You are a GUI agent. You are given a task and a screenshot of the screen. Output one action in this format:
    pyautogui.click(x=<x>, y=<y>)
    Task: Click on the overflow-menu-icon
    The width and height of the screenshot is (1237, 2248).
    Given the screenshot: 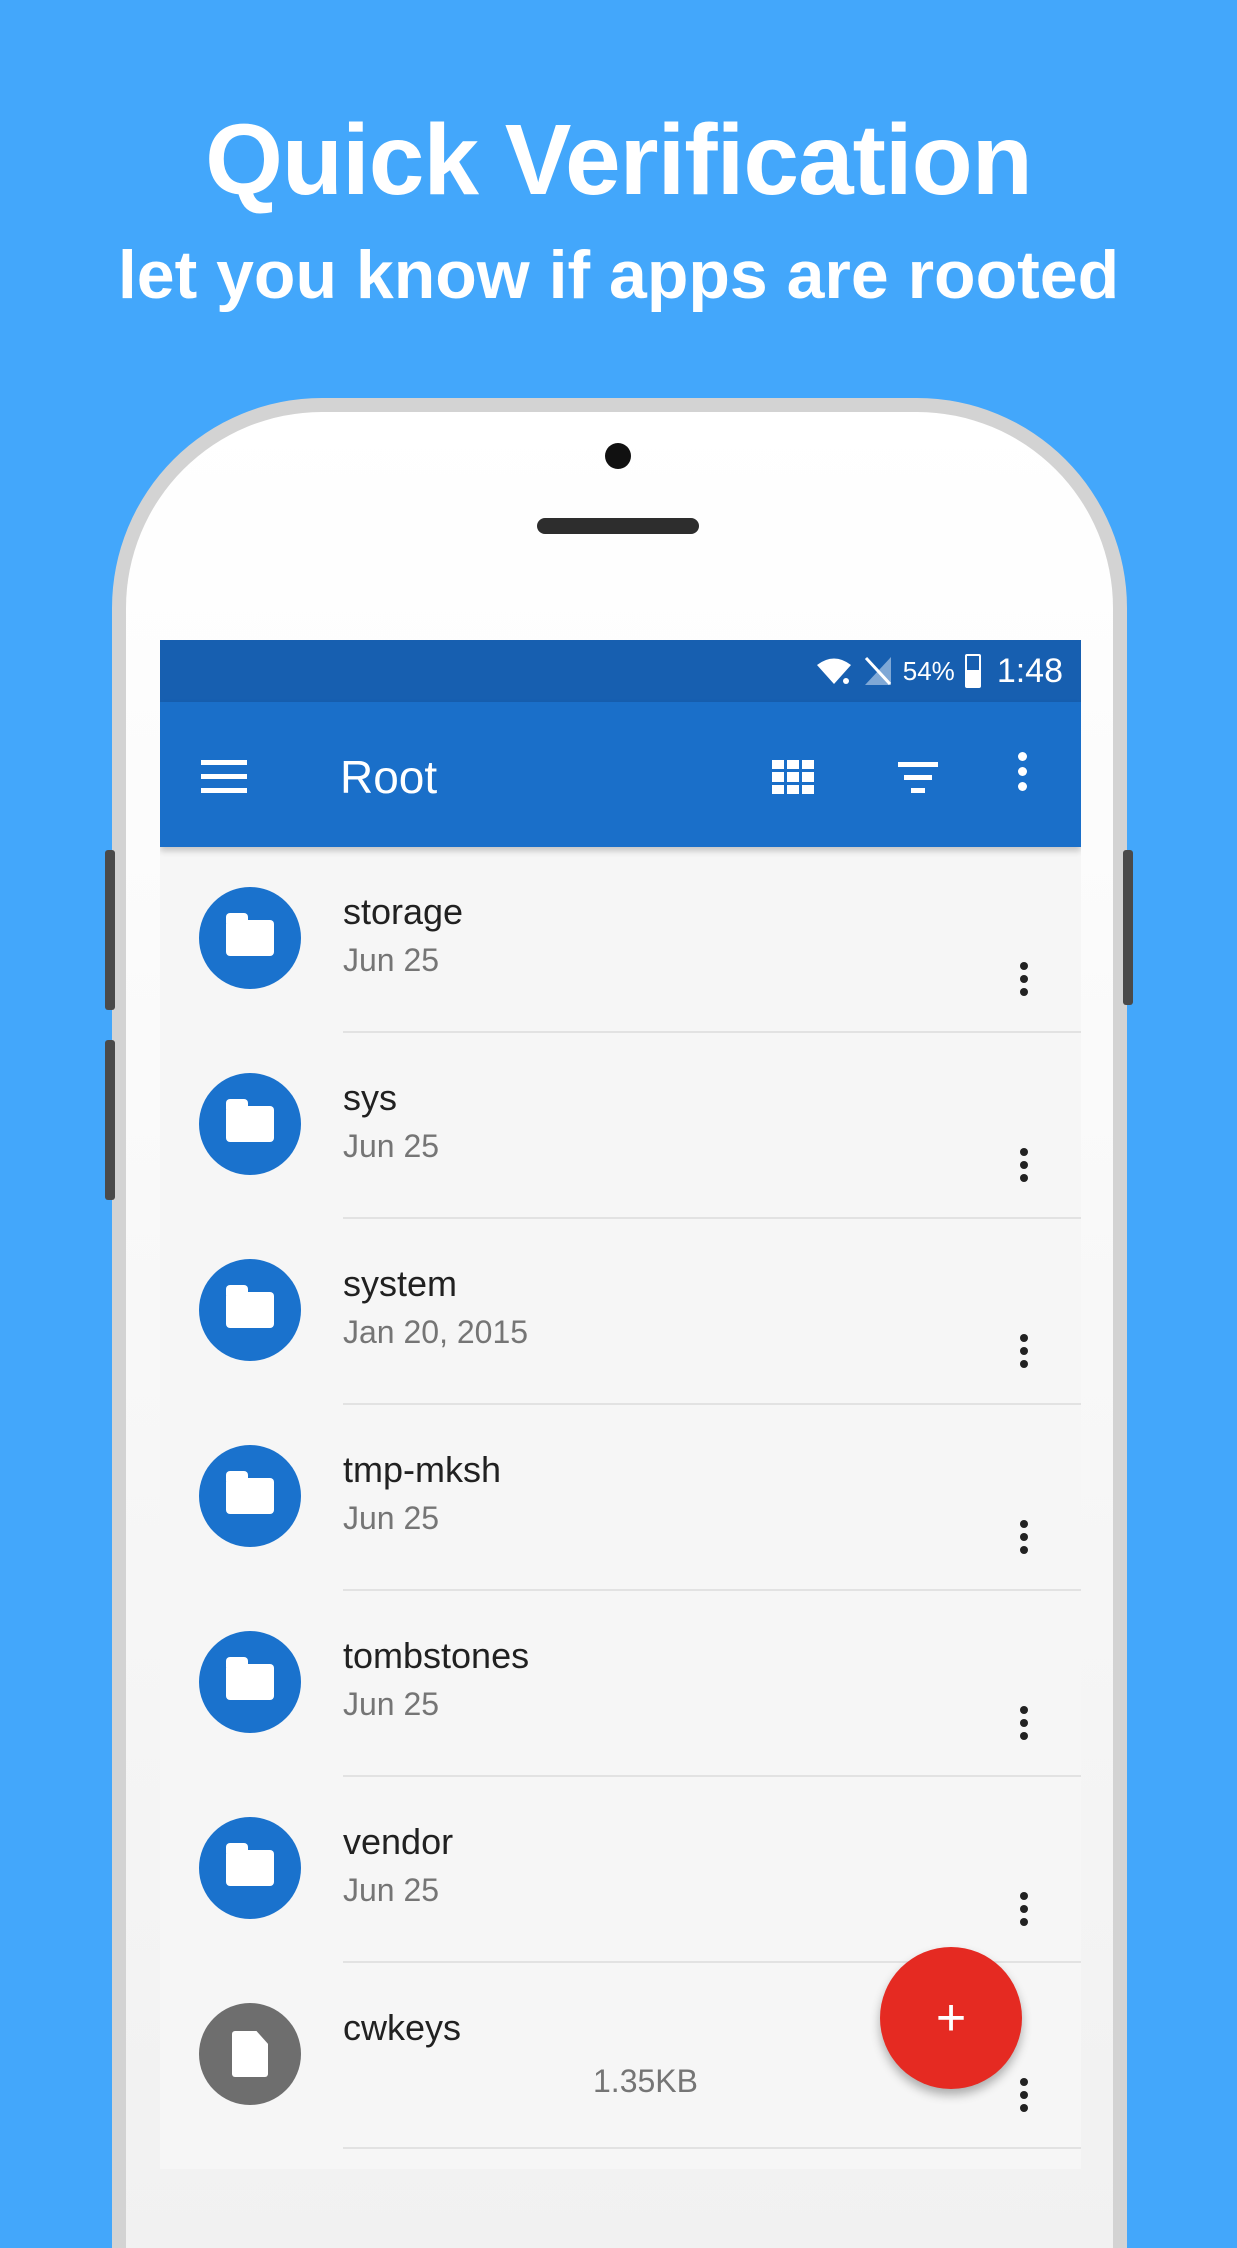 What is the action you would take?
    pyautogui.click(x=1022, y=777)
    